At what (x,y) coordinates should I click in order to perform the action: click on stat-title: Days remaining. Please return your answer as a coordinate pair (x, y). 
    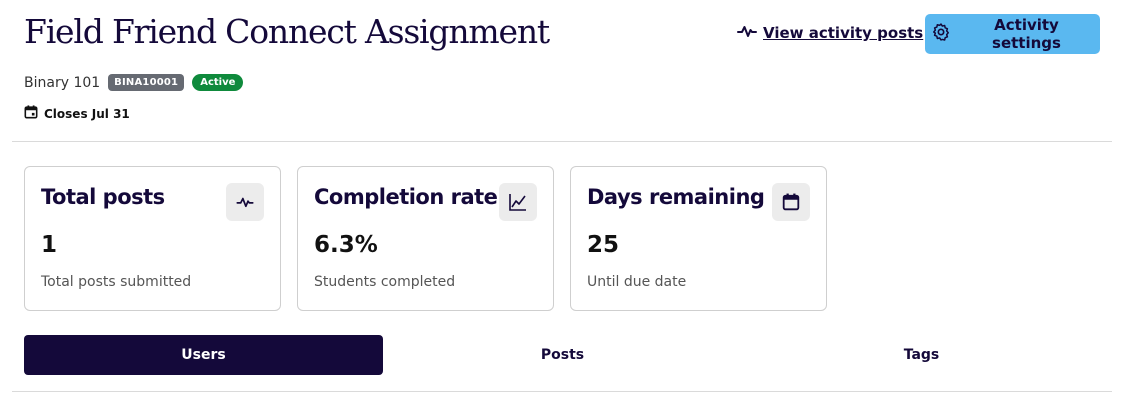
    Looking at the image, I should click on (676, 197).